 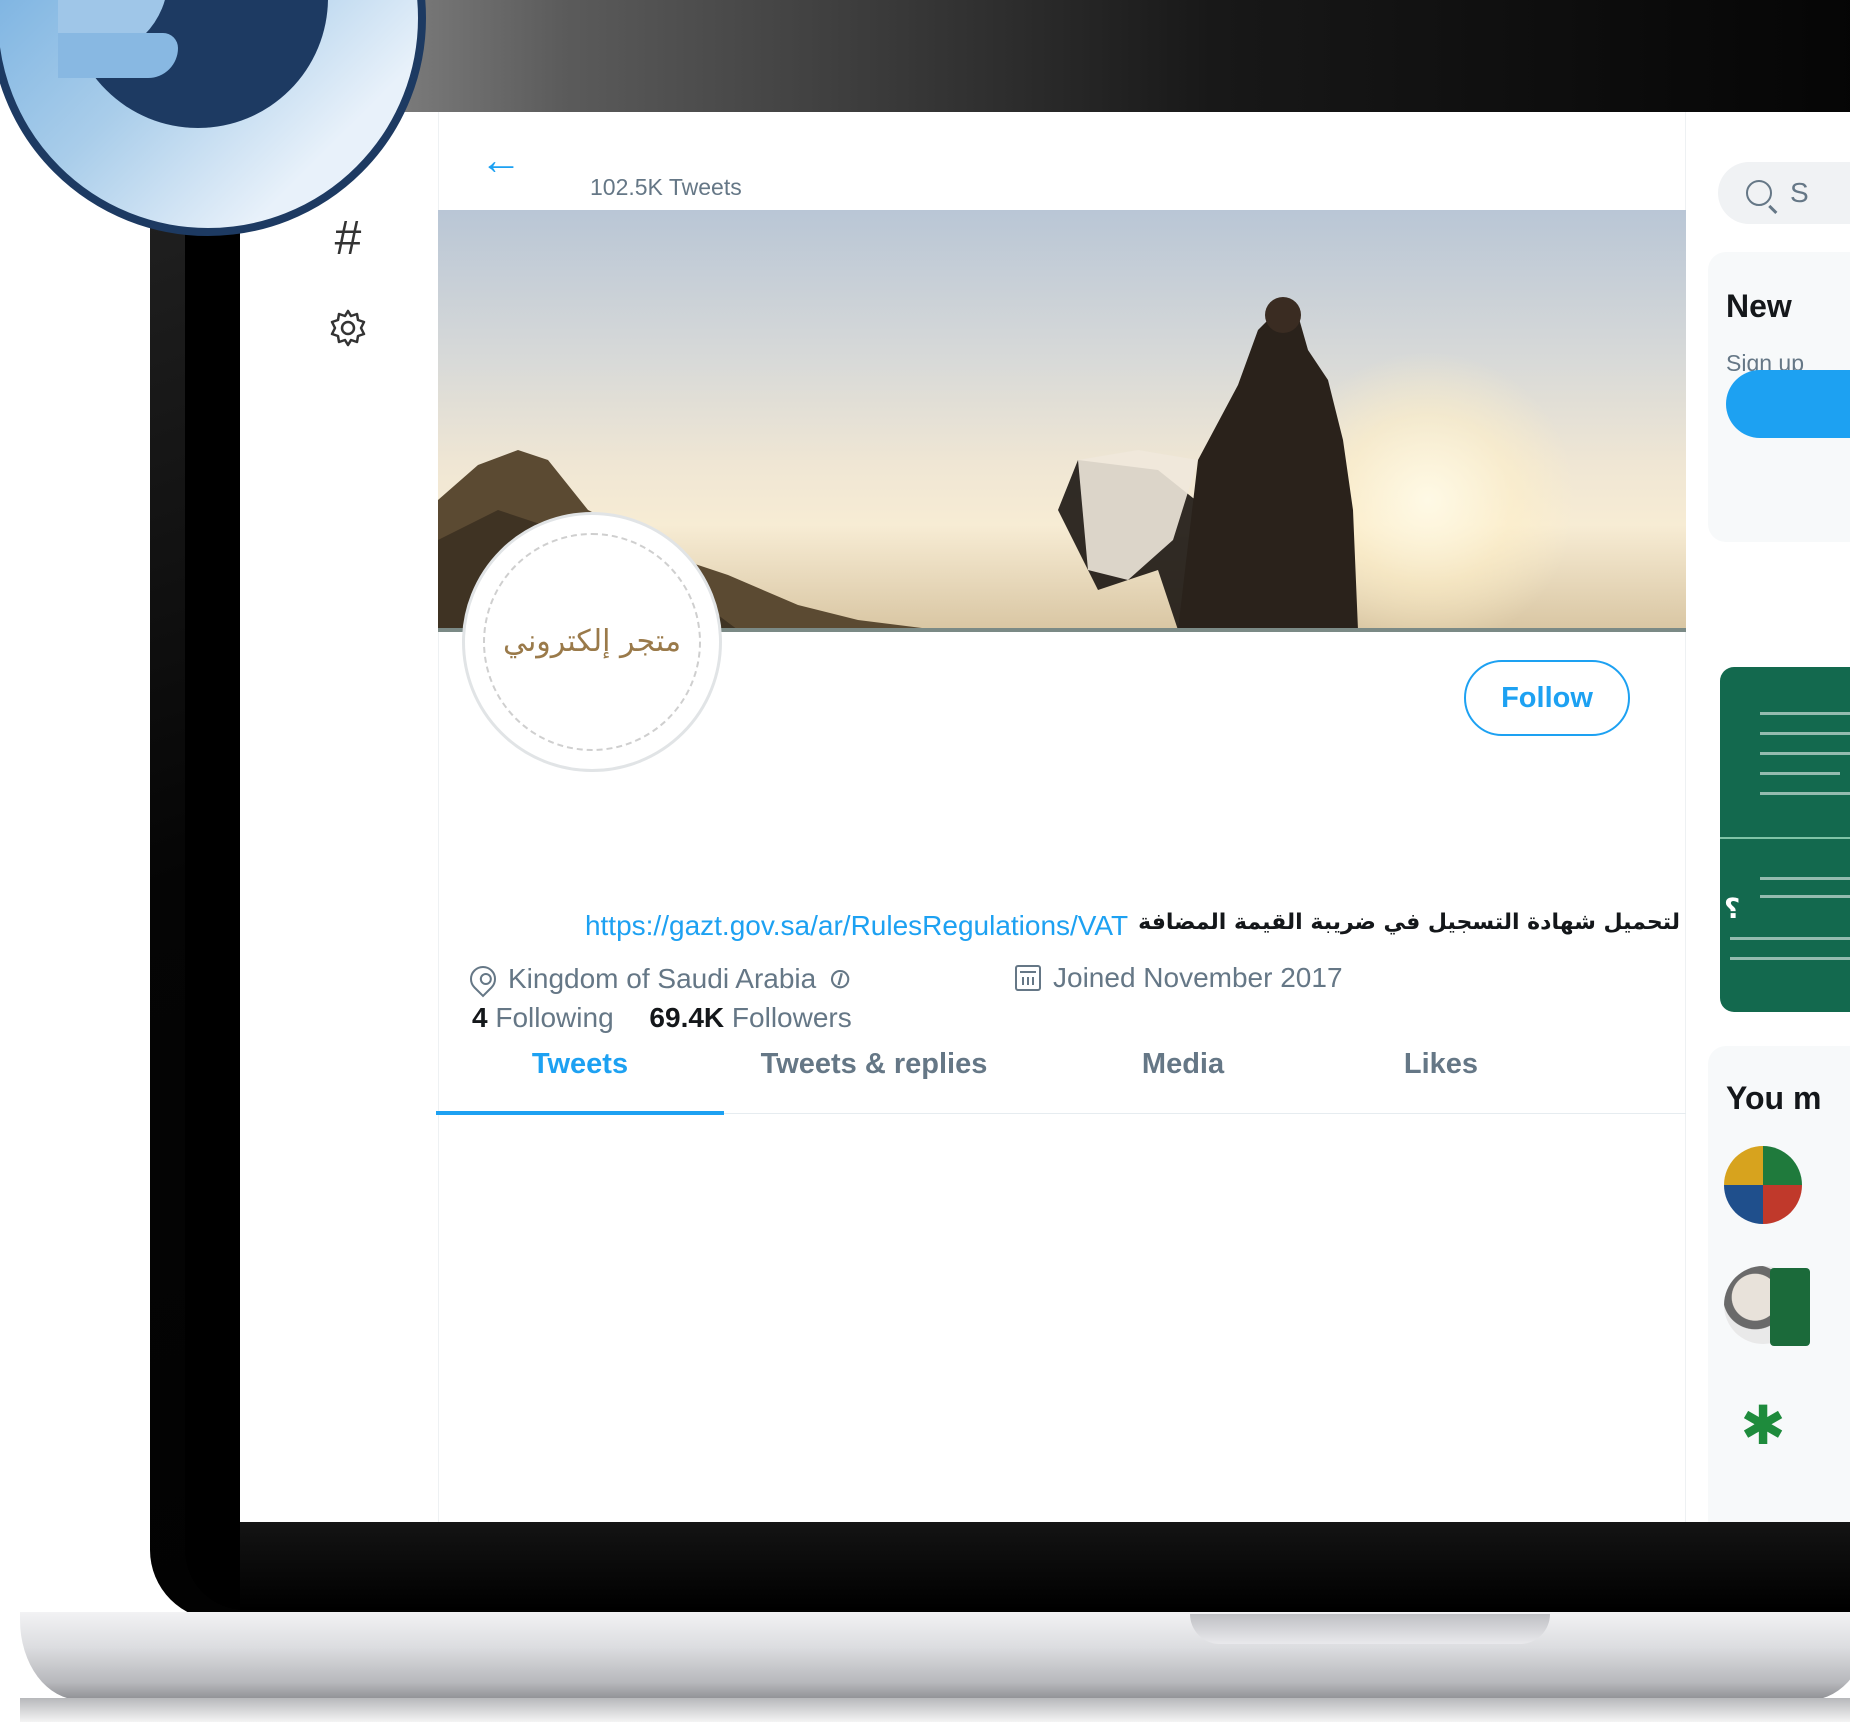 What do you see at coordinates (1759, 193) in the screenshot?
I see `search-icon` at bounding box center [1759, 193].